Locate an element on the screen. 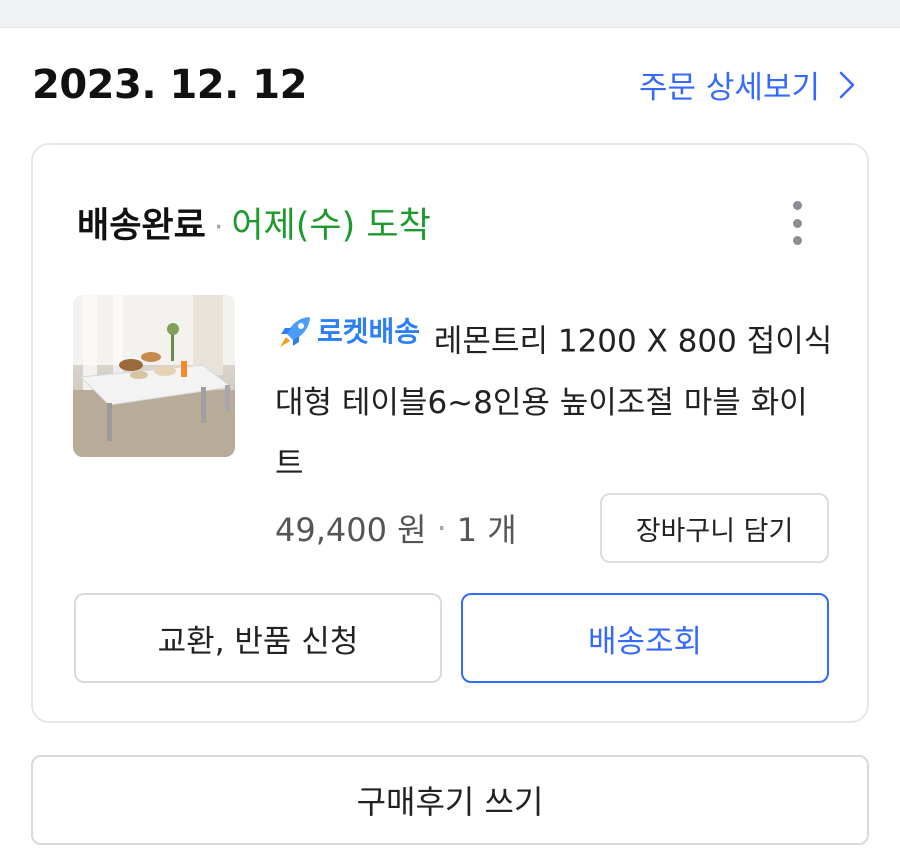  delivery-status-row: 배송완료 · 어제(수) 도착 is located at coordinates (254, 222).